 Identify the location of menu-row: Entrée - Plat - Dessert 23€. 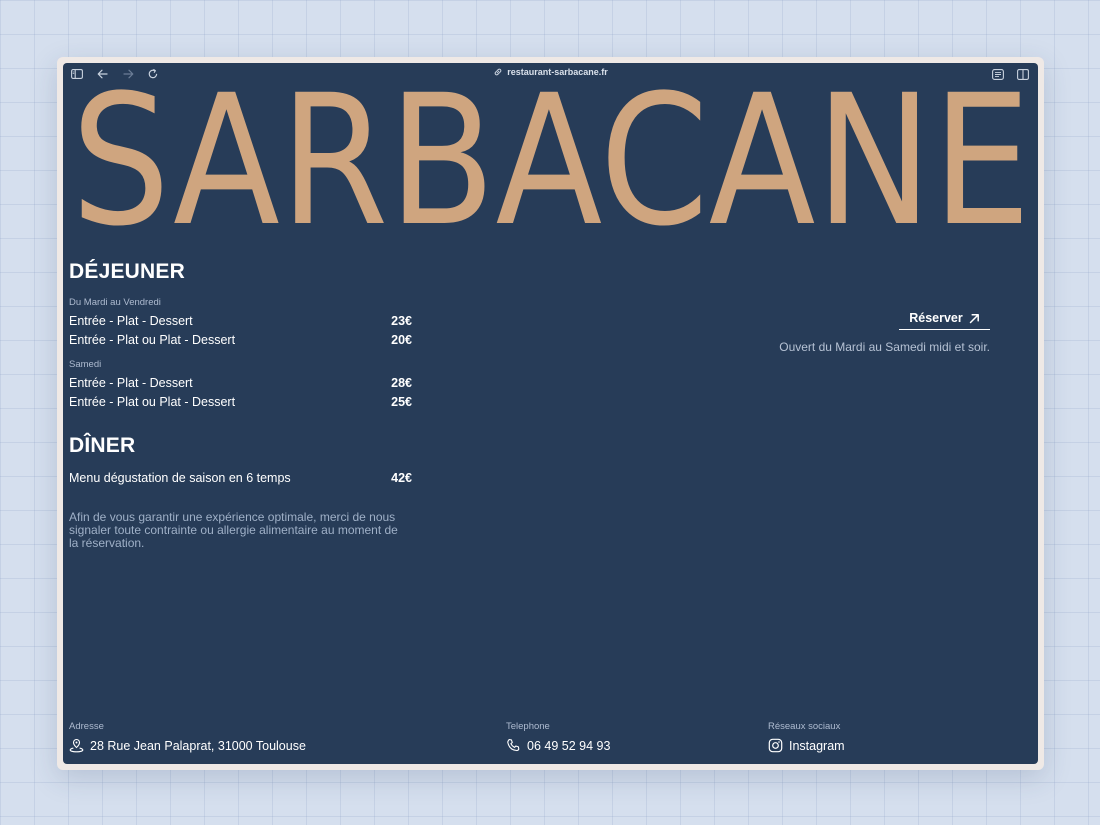
(240, 322).